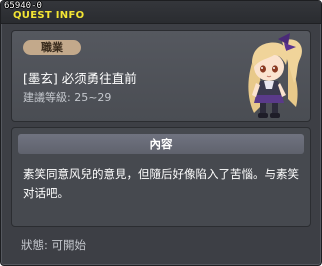 The width and height of the screenshot is (322, 266). What do you see at coordinates (49, 15) in the screenshot?
I see `window-title: QUEST INFO` at bounding box center [49, 15].